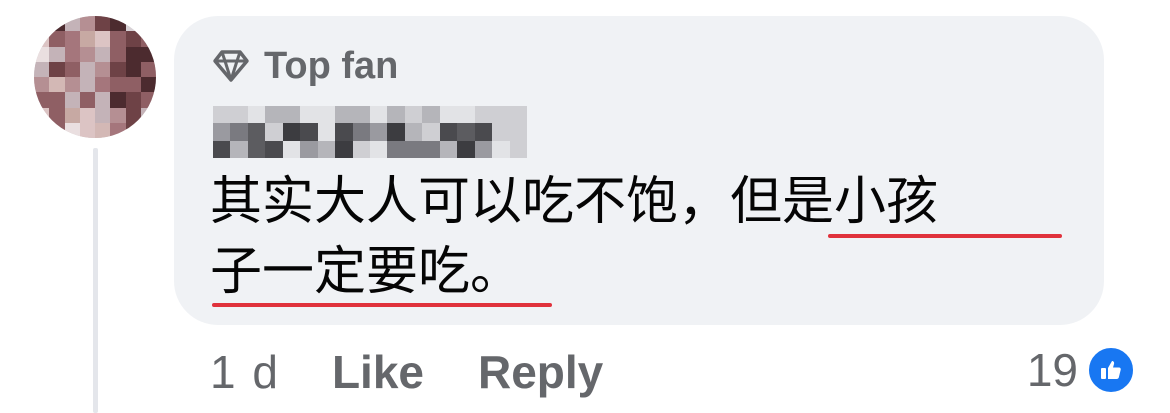 The image size is (1170, 413). I want to click on comment-text-line-1: 其实大人可以吃不饱，但是小孩, so click(574, 202).